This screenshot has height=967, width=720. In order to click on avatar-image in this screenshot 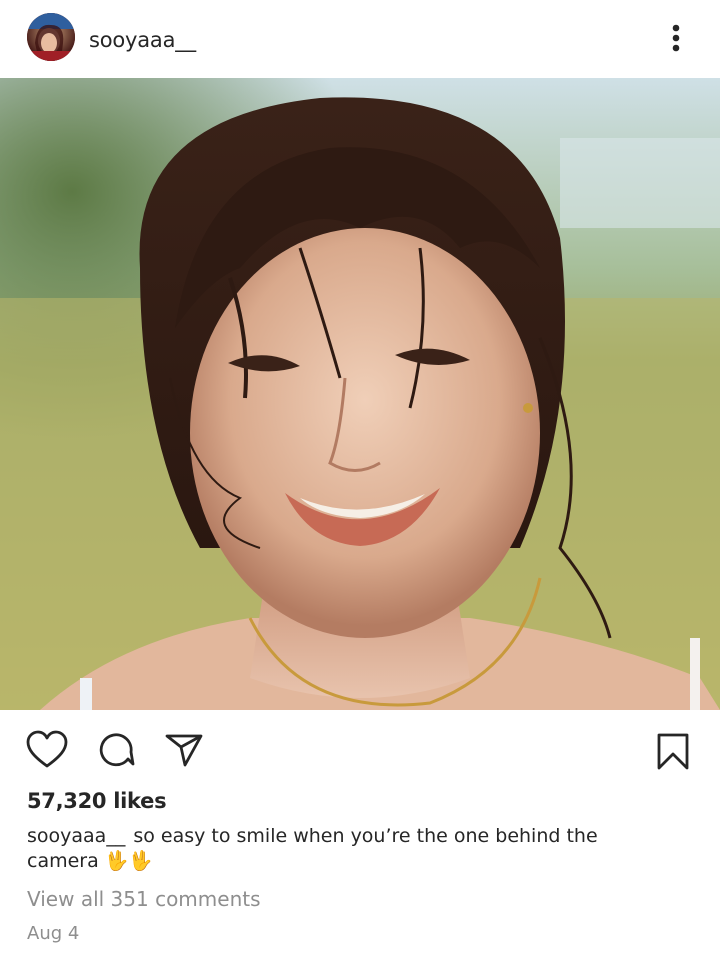, I will do `click(51, 37)`.